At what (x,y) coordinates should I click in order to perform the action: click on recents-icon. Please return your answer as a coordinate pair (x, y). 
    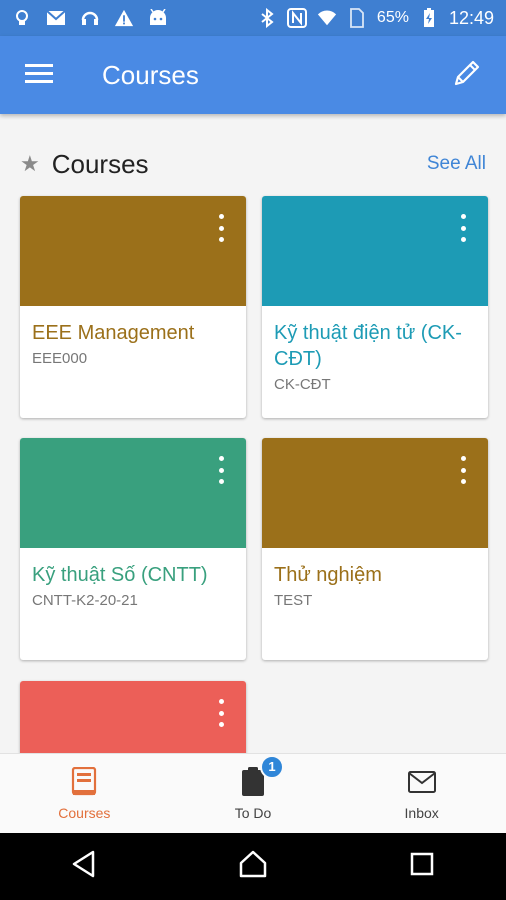
    Looking at the image, I should click on (422, 866).